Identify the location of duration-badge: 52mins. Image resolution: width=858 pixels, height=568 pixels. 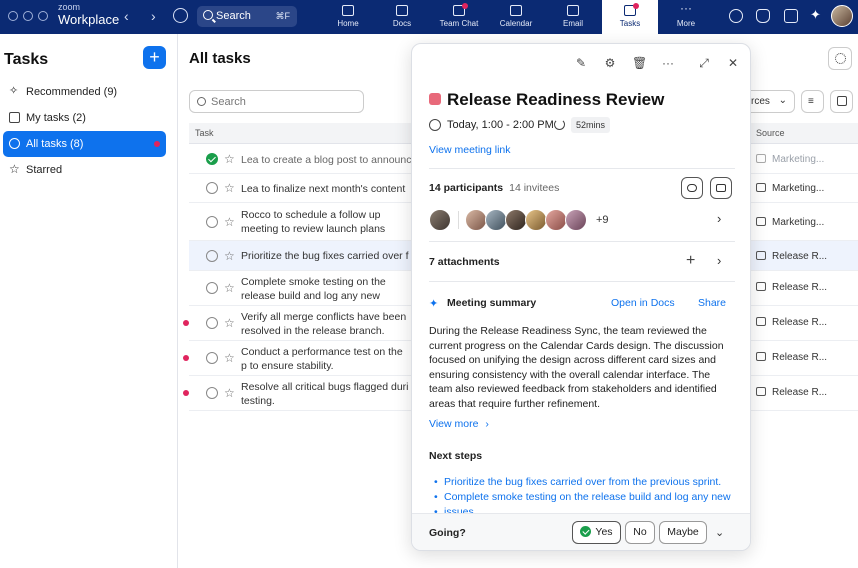
(591, 125).